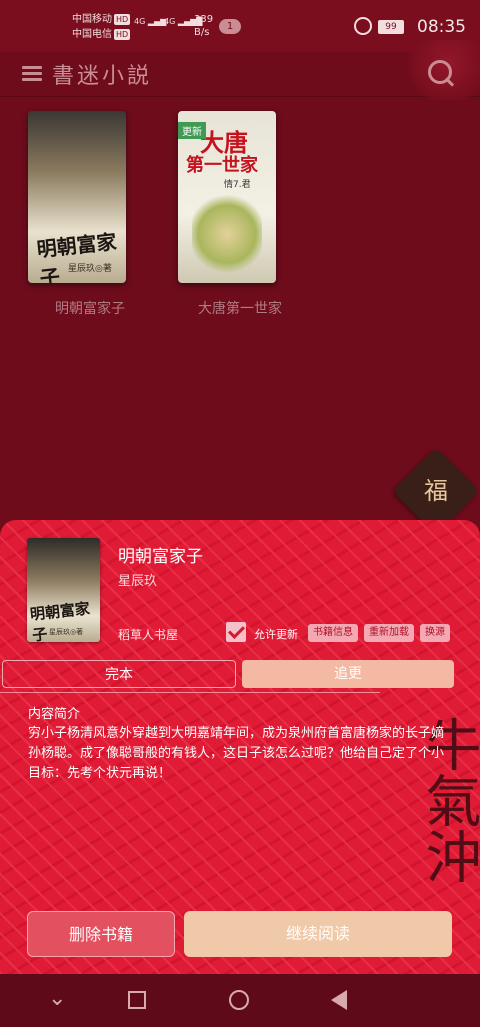 This screenshot has width=480, height=1027. Describe the element at coordinates (389, 633) in the screenshot. I see `reload-chip: 重新加载` at that location.